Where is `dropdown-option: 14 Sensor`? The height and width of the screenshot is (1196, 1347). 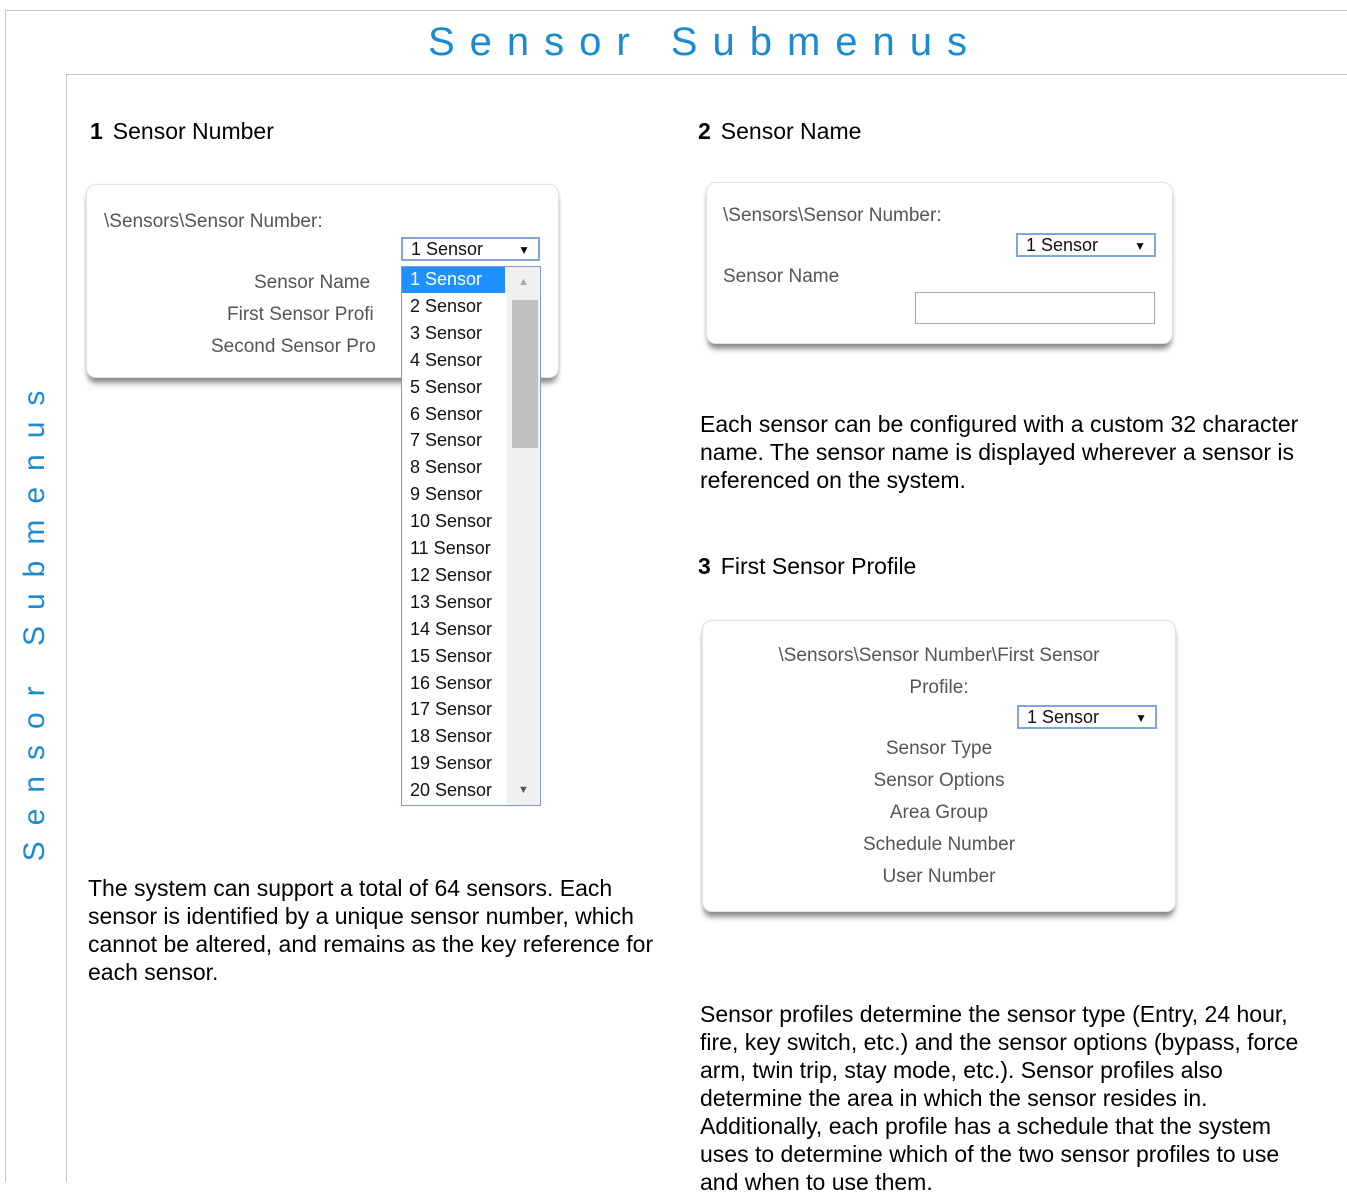 dropdown-option: 14 Sensor is located at coordinates (453, 630).